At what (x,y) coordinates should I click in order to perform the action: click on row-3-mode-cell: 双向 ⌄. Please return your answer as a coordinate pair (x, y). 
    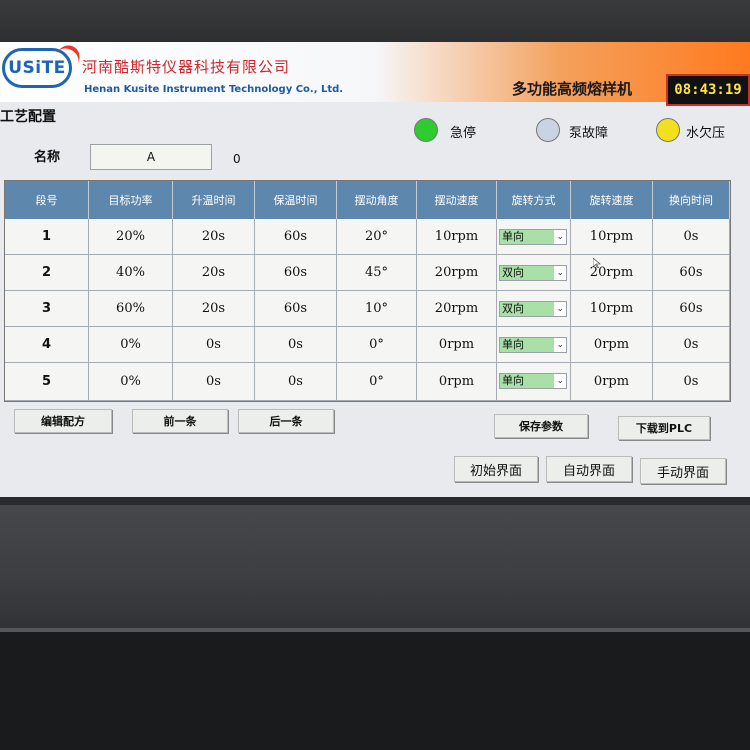
    Looking at the image, I should click on (534, 309).